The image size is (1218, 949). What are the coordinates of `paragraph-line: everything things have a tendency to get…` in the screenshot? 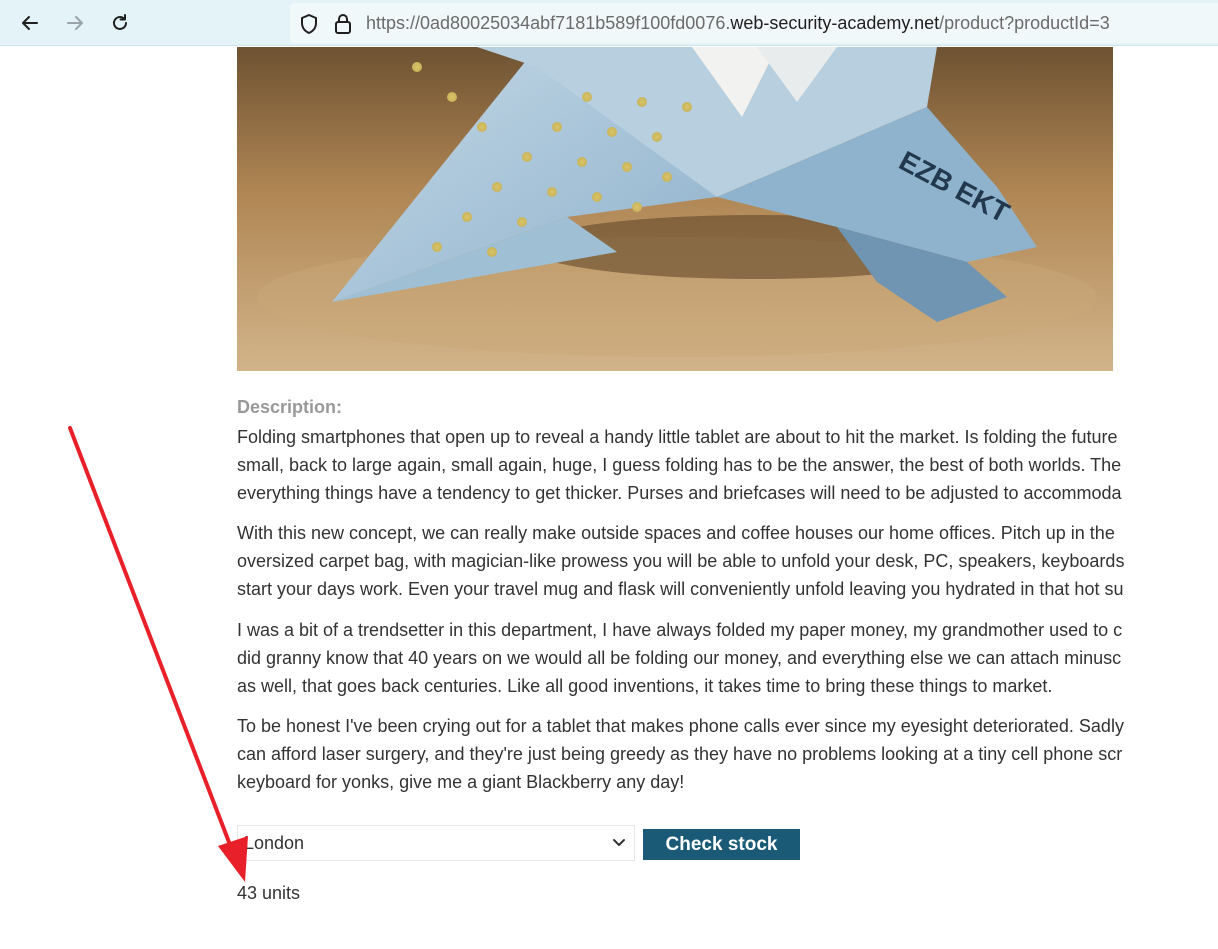 It's located at (679, 493).